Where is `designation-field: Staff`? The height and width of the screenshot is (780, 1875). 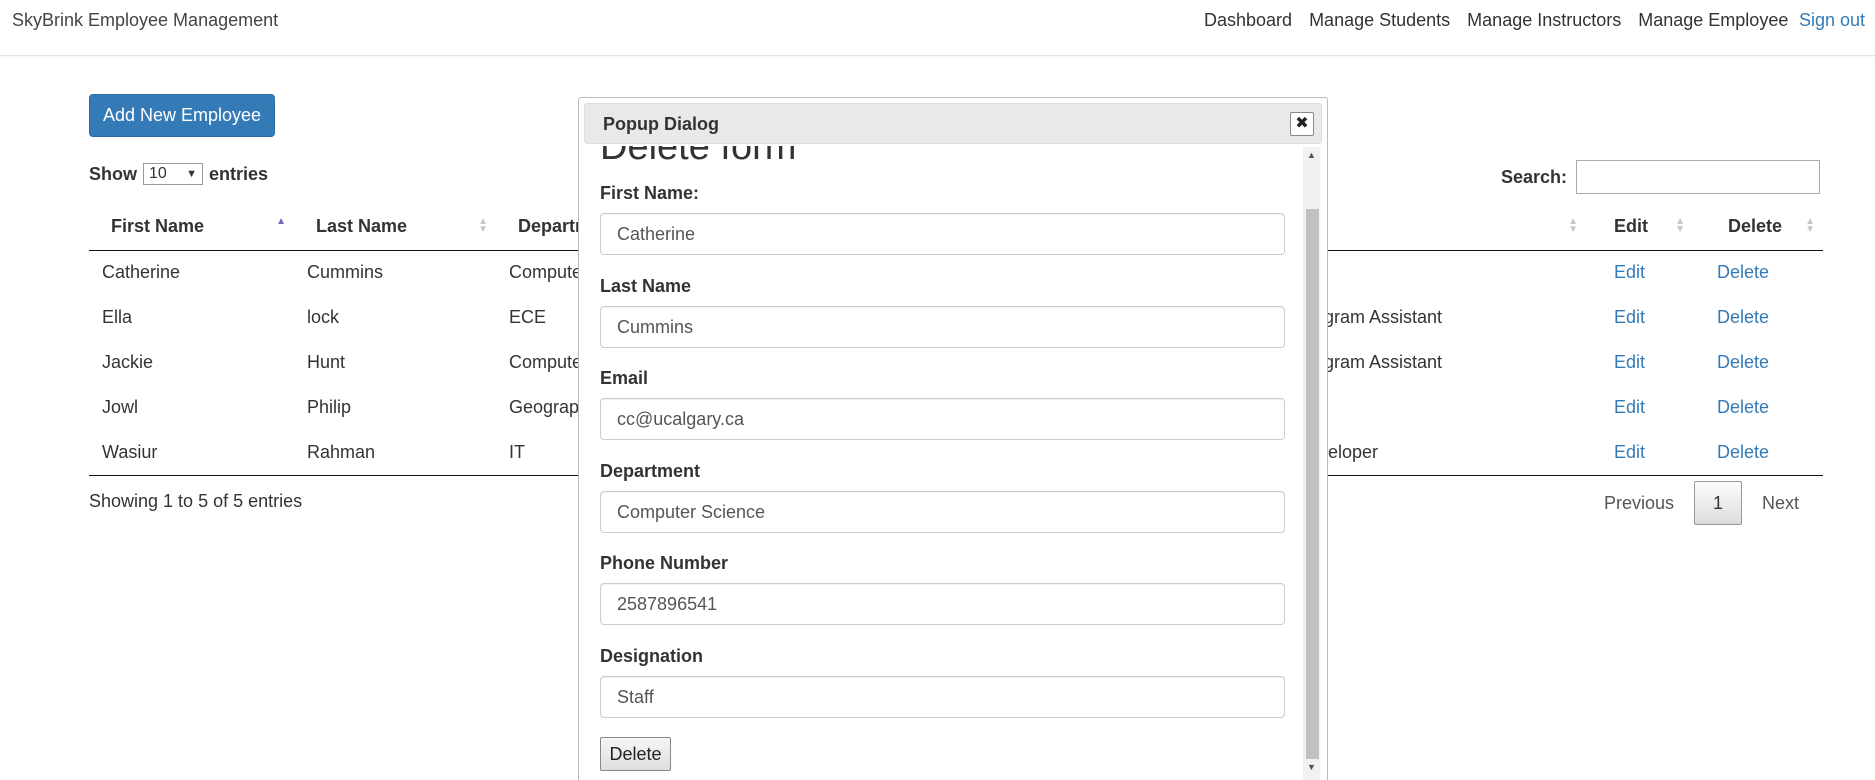 designation-field: Staff is located at coordinates (942, 697).